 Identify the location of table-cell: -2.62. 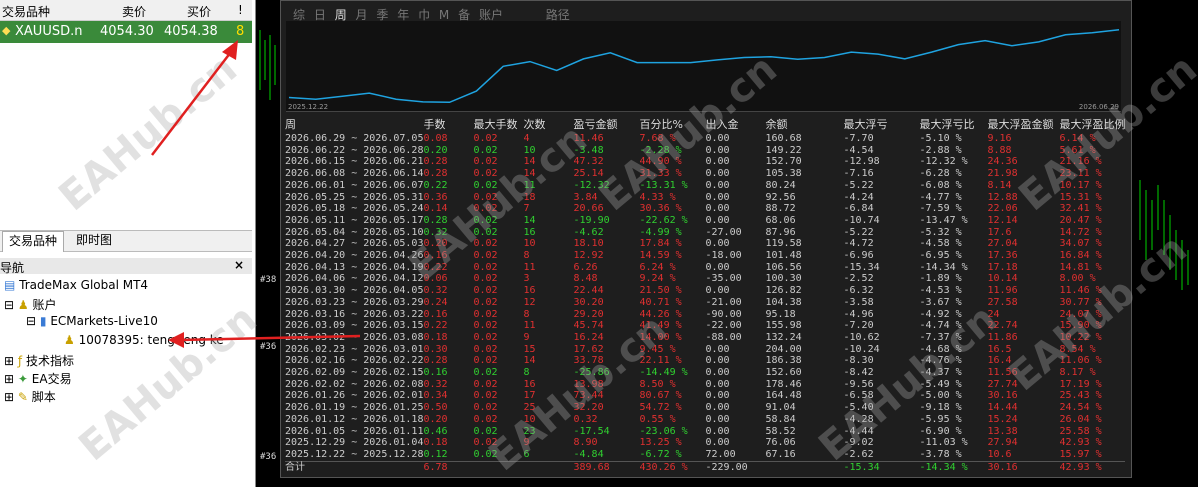
(858, 454).